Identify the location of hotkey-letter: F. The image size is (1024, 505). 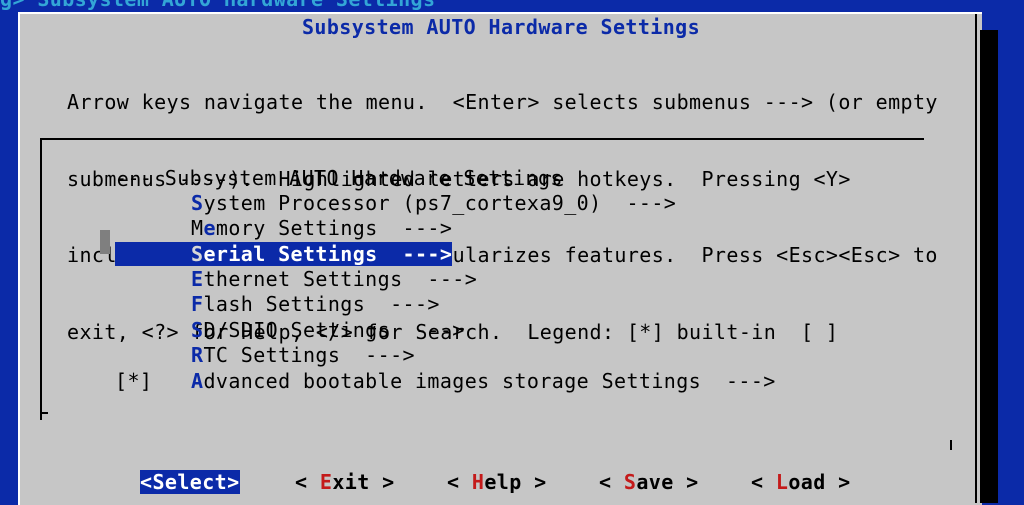
(197, 304).